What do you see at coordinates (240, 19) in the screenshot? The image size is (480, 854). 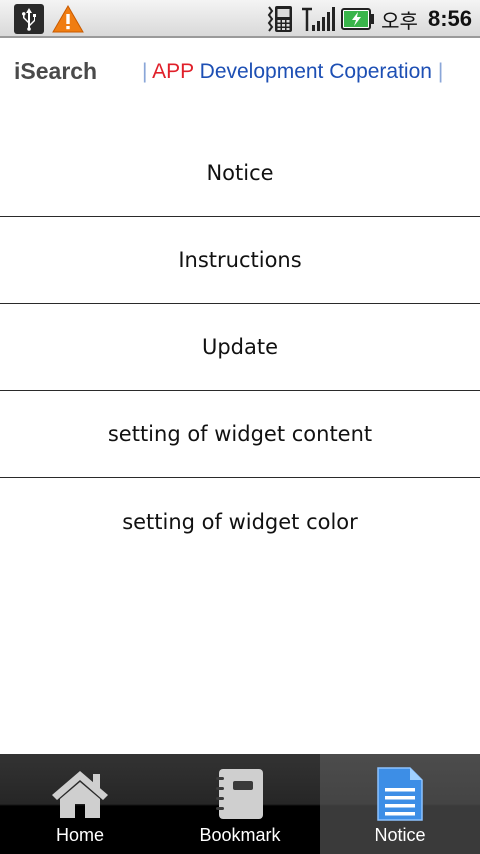 I see `status-bar: 오후 8:56` at bounding box center [240, 19].